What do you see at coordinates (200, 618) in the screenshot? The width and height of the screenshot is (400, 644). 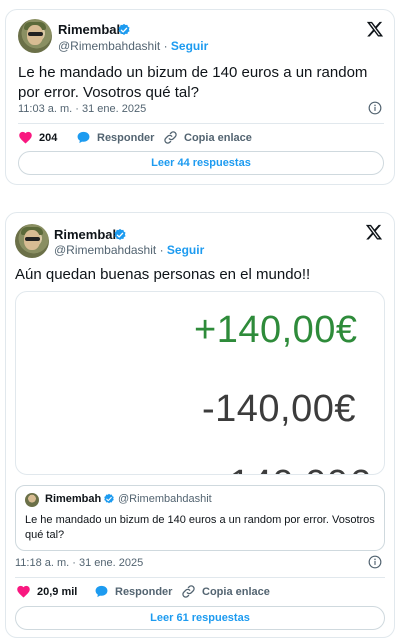 I see `read-replies-button: Leer 61 respuestas` at bounding box center [200, 618].